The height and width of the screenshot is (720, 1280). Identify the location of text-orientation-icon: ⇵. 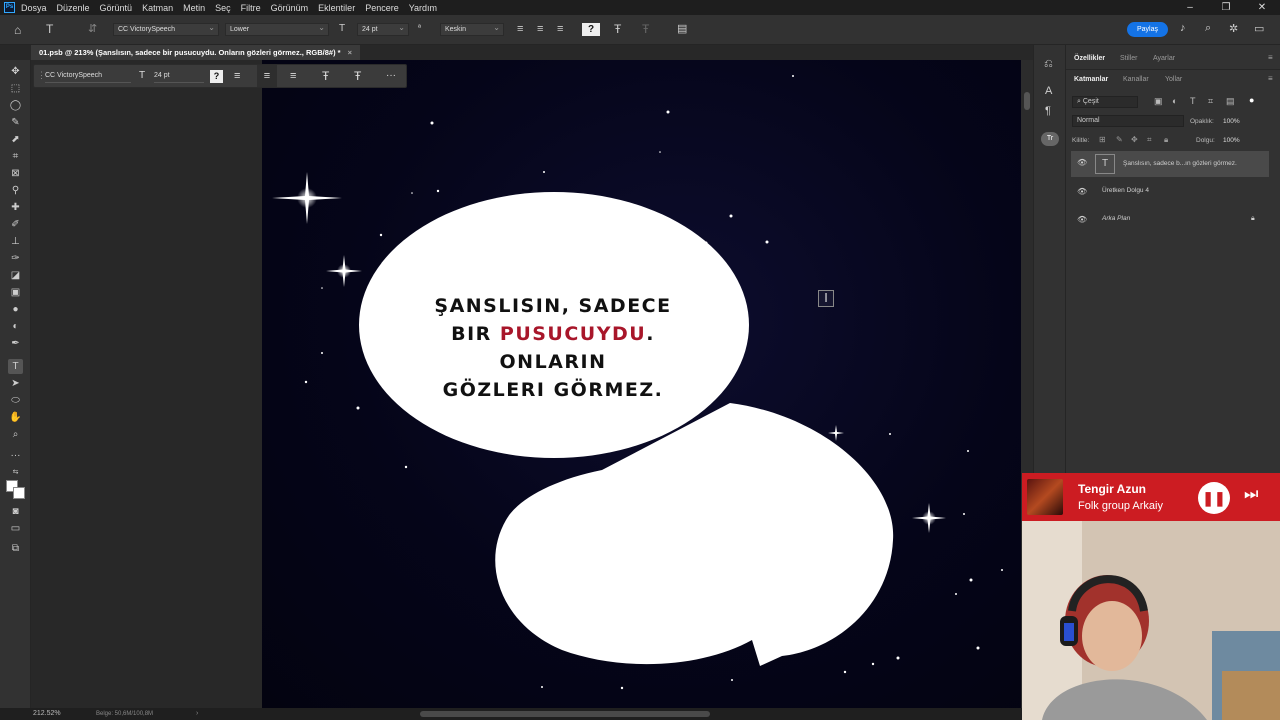
(92, 28).